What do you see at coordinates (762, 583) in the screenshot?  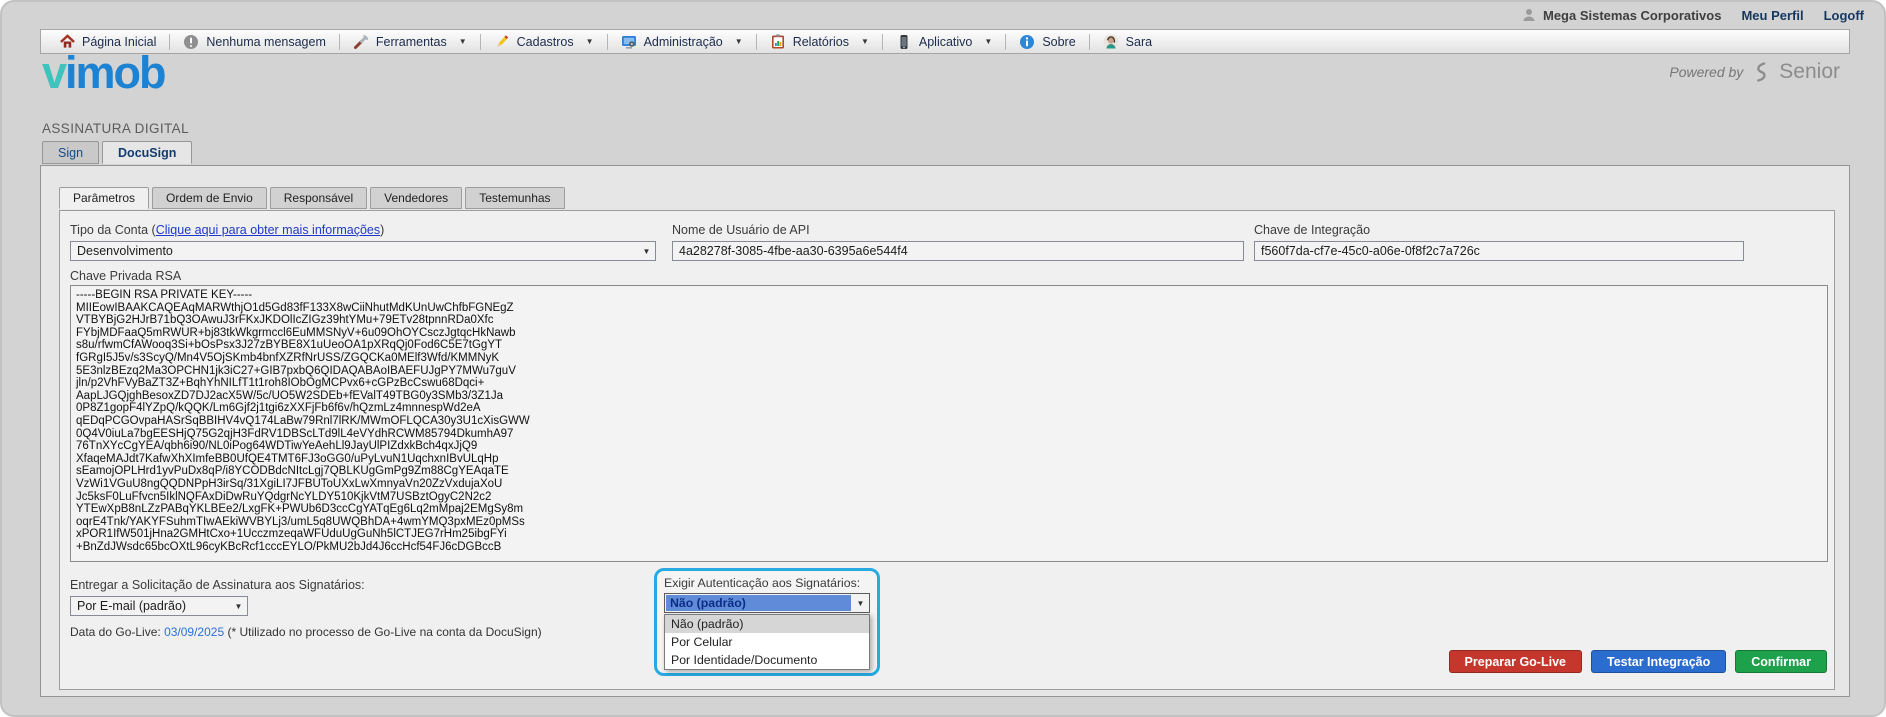 I see `auth-label: Exigir Autenticação aos Signatários:` at bounding box center [762, 583].